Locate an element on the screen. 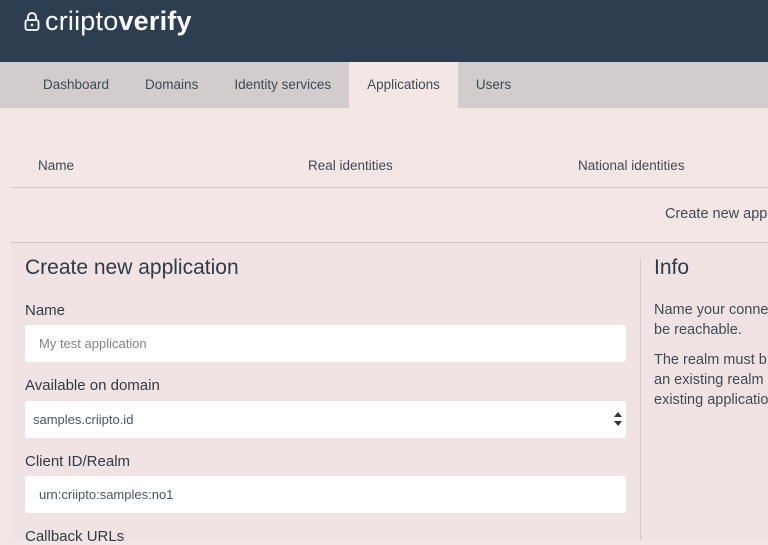  domain-field-label: Available on domain is located at coordinates (92, 385).